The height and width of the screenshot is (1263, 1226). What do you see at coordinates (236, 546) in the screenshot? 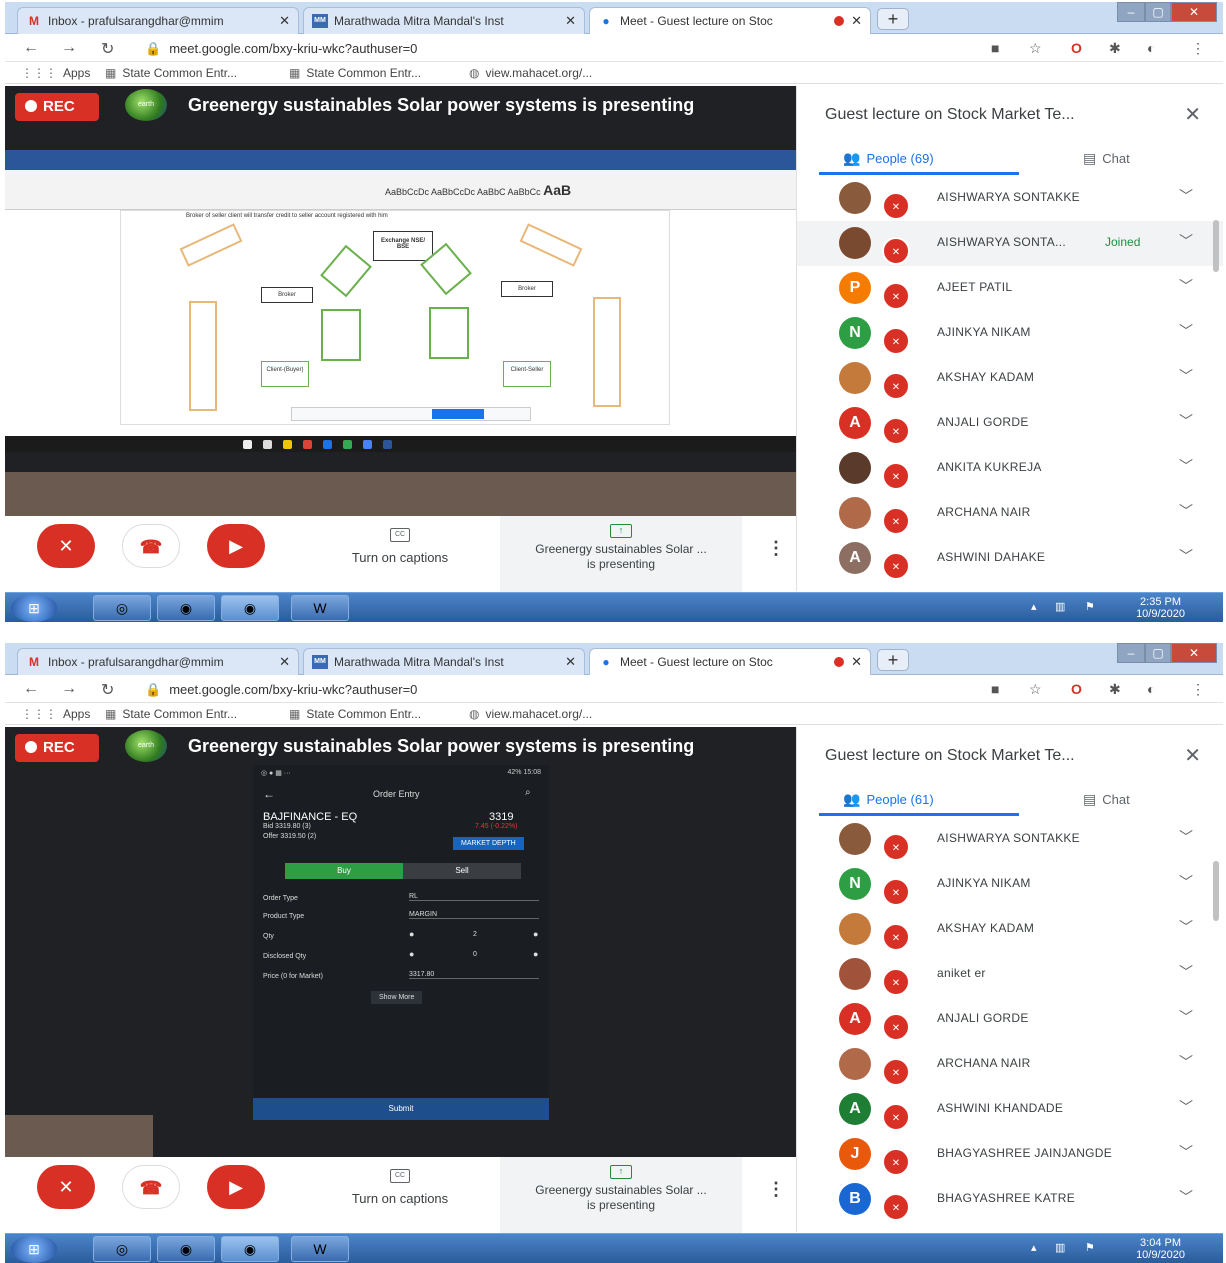
I see `camera-off-button: ▶` at bounding box center [236, 546].